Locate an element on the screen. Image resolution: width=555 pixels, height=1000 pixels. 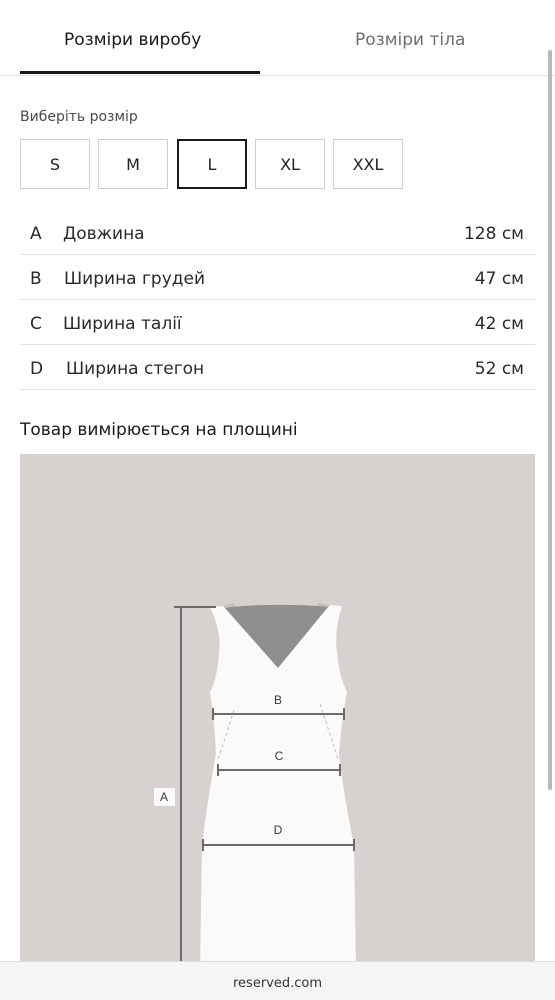
diagram-label-d: D is located at coordinates (278, 830).